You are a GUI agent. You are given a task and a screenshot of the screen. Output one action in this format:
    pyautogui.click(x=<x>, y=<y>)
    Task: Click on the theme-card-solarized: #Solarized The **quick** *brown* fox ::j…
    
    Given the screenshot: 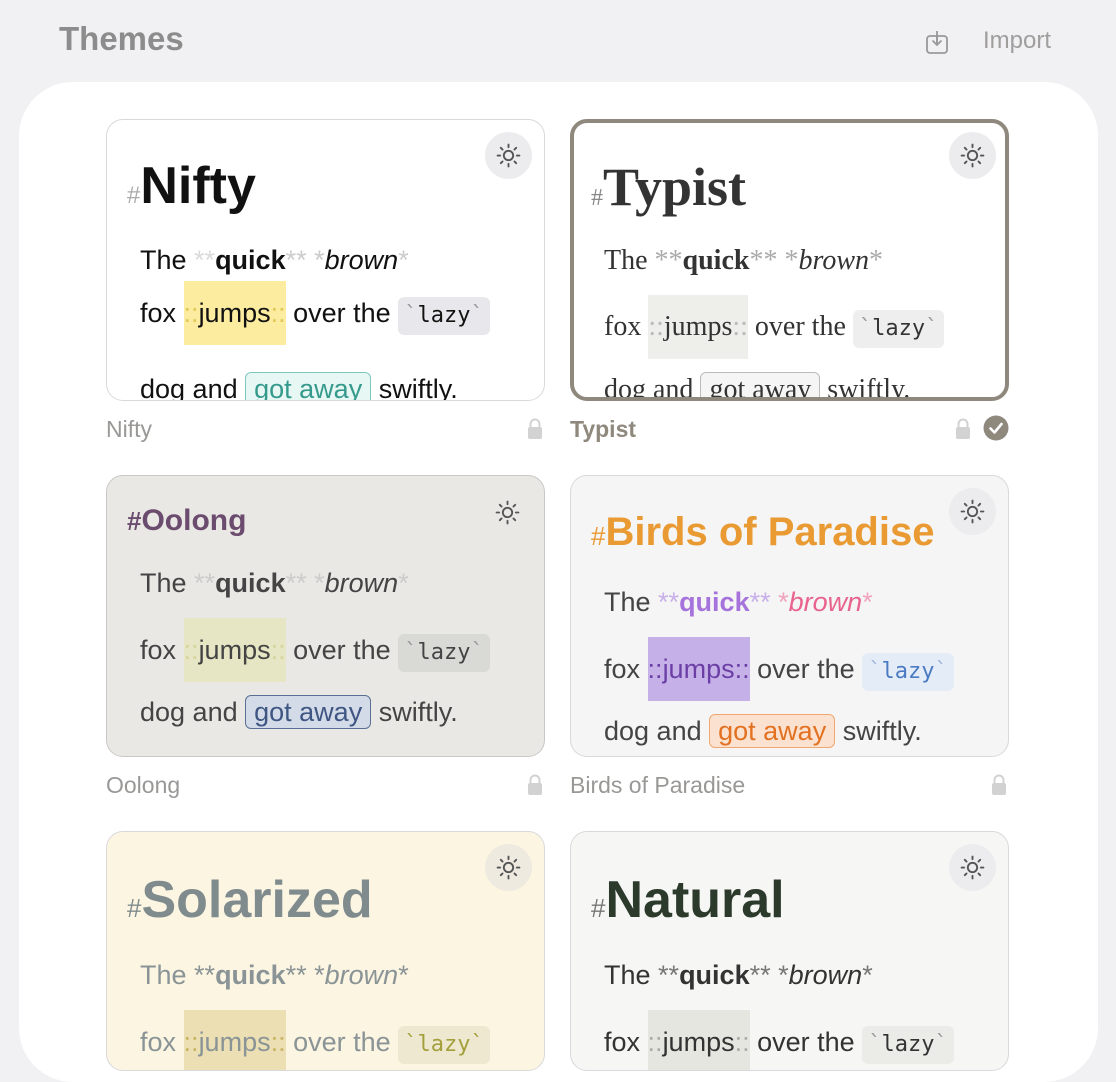 What is the action you would take?
    pyautogui.click(x=325, y=951)
    